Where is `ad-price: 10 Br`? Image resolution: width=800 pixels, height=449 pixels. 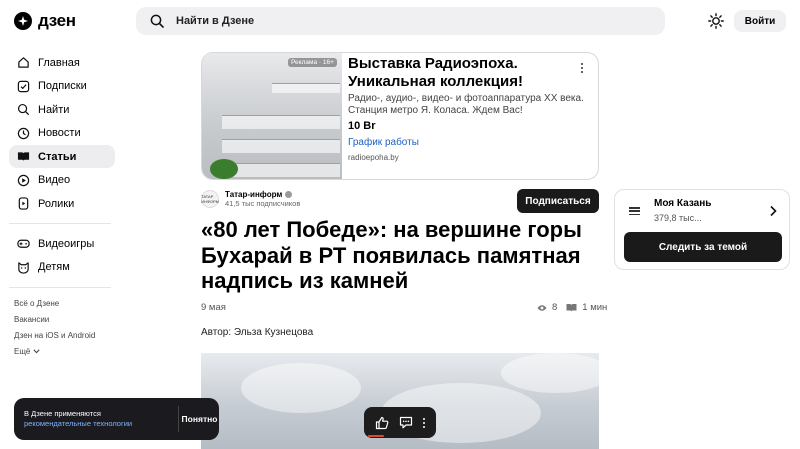
ad-price: 10 Br is located at coordinates (362, 126).